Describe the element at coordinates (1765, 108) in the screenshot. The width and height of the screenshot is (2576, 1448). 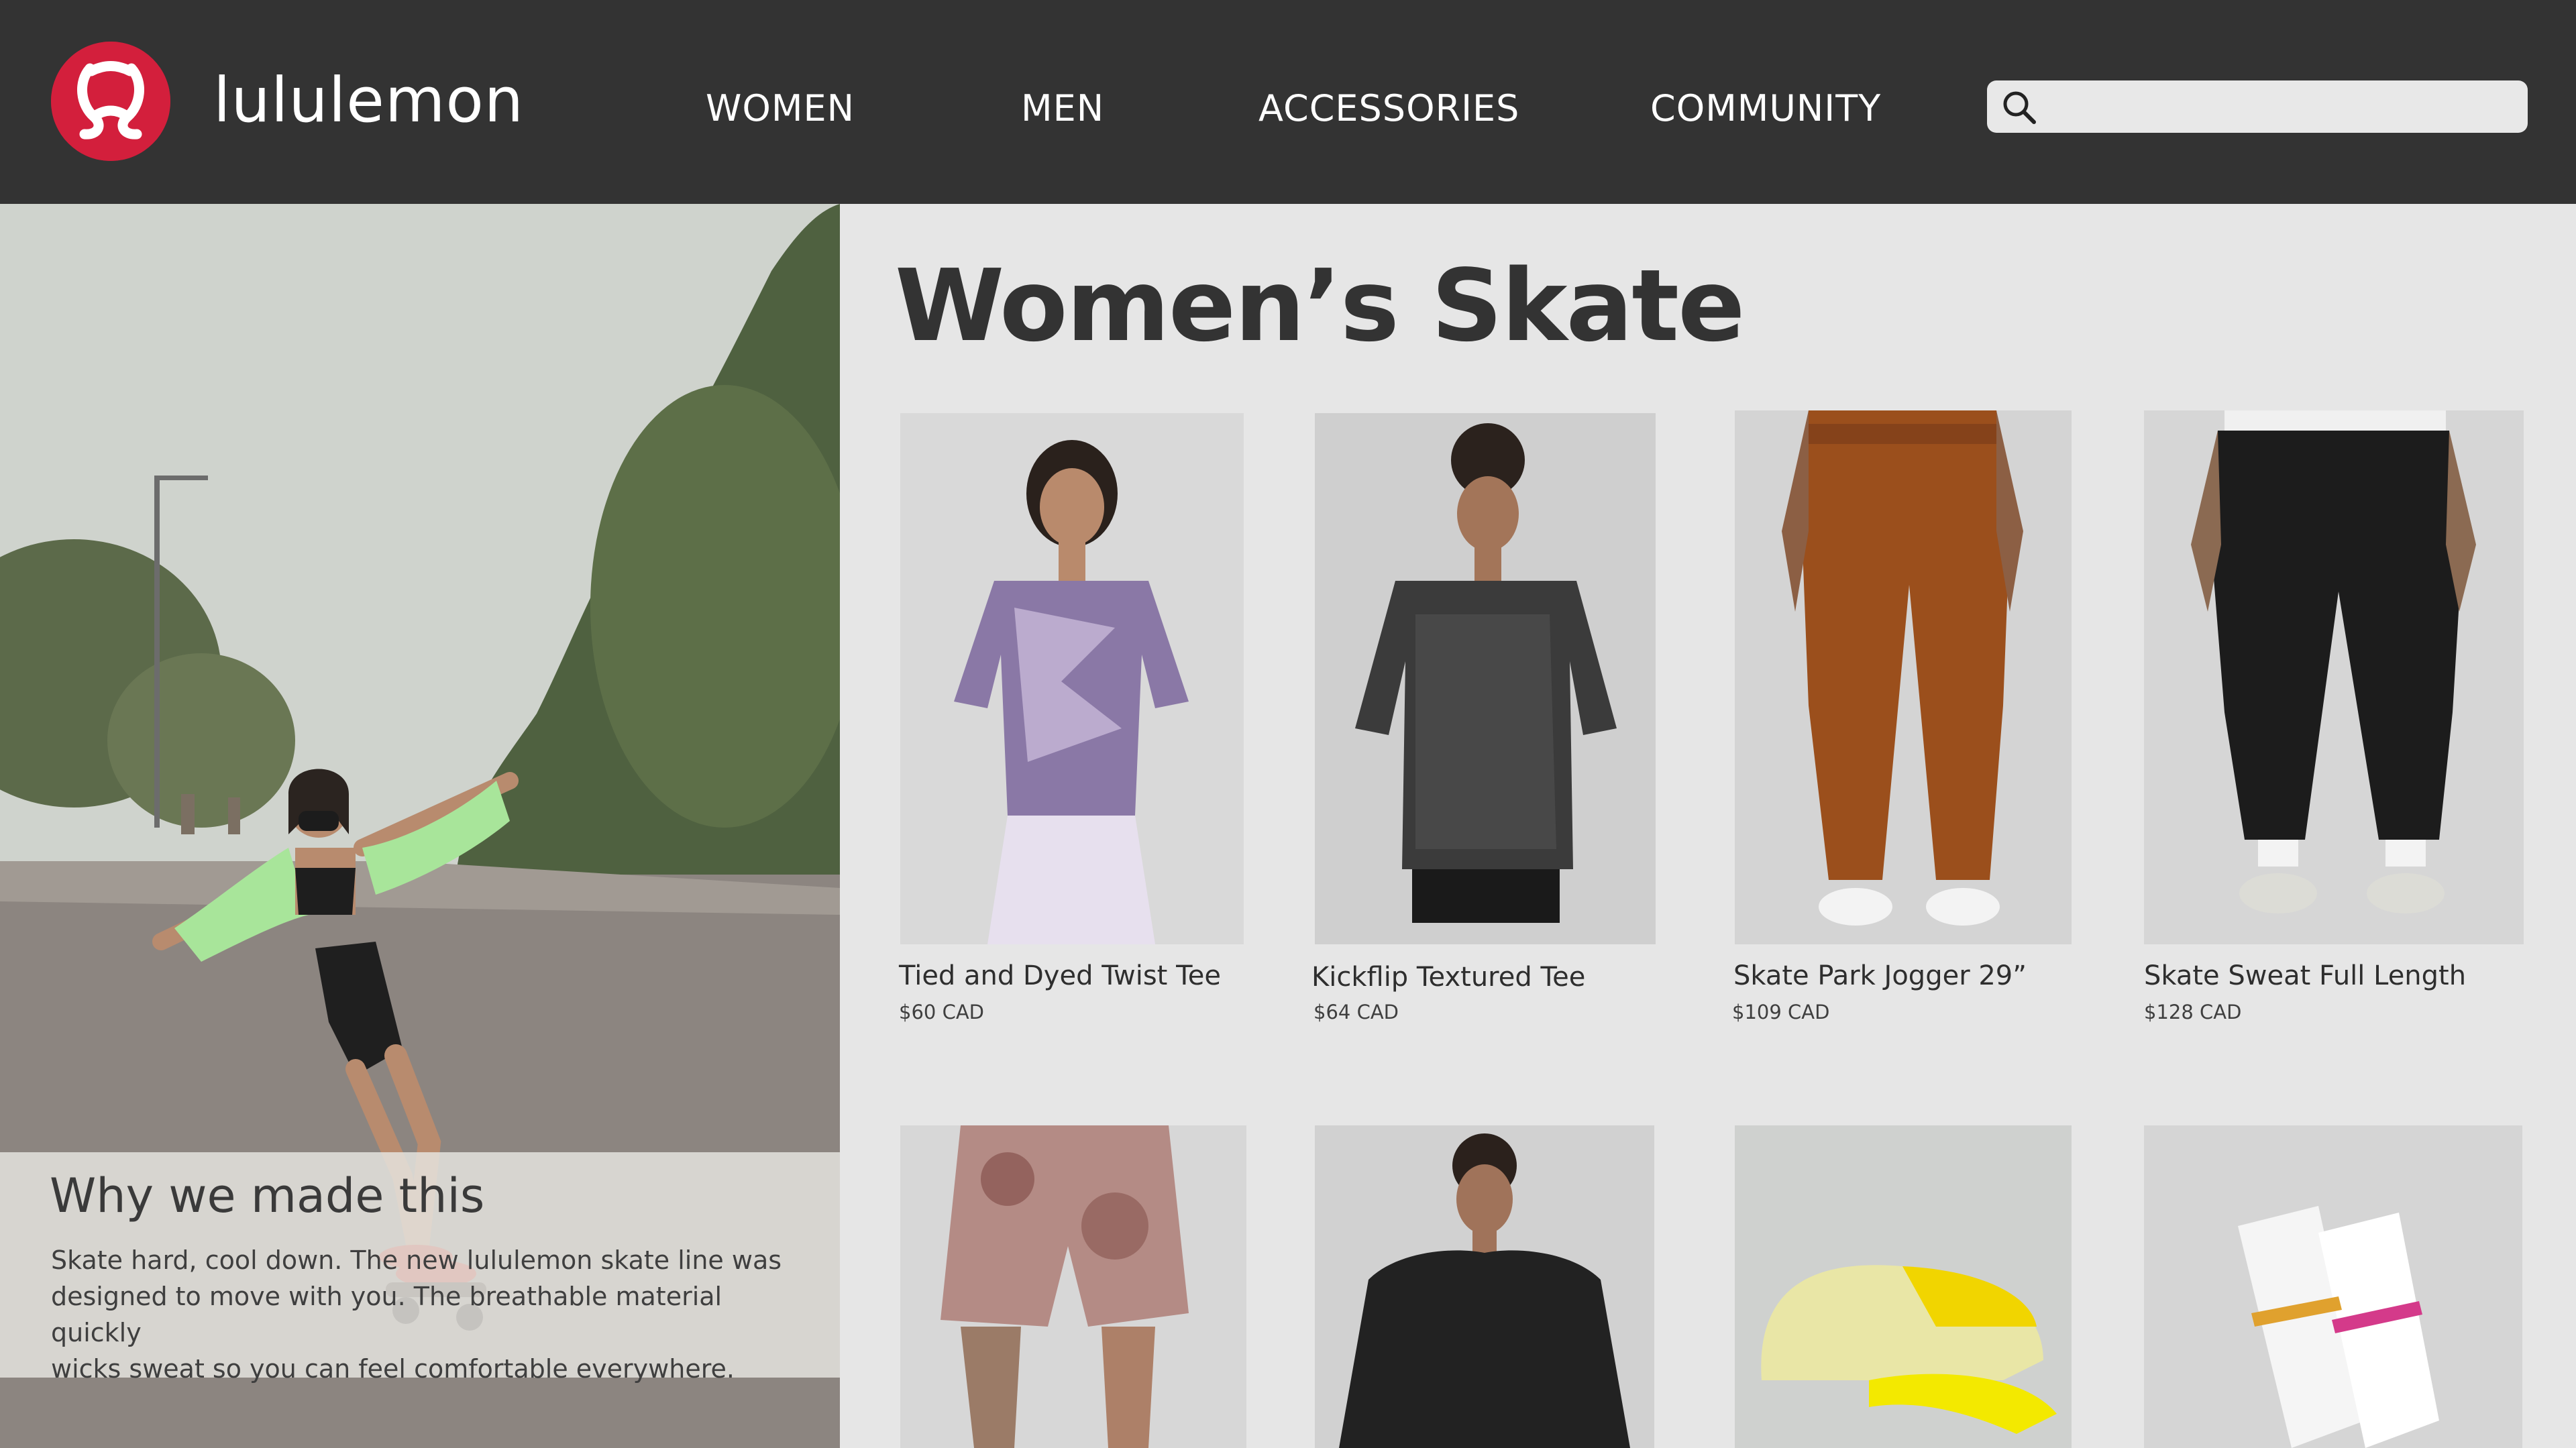
I see `nav-item-community: COMMUNITY` at that location.